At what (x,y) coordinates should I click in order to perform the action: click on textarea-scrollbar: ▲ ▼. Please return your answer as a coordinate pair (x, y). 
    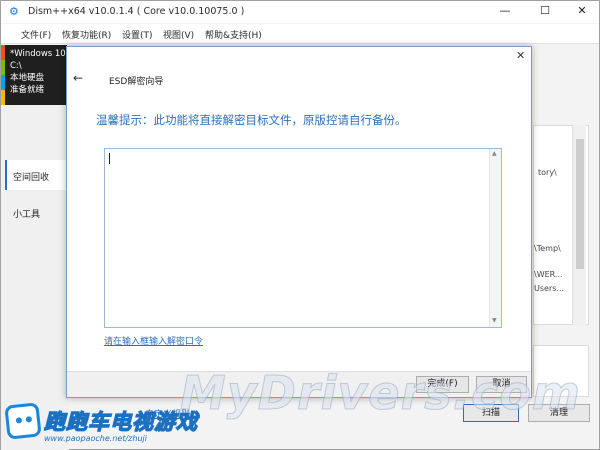
    Looking at the image, I should click on (495, 238).